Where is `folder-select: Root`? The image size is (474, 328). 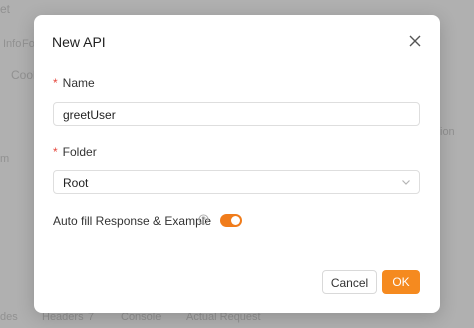
folder-select: Root is located at coordinates (236, 182).